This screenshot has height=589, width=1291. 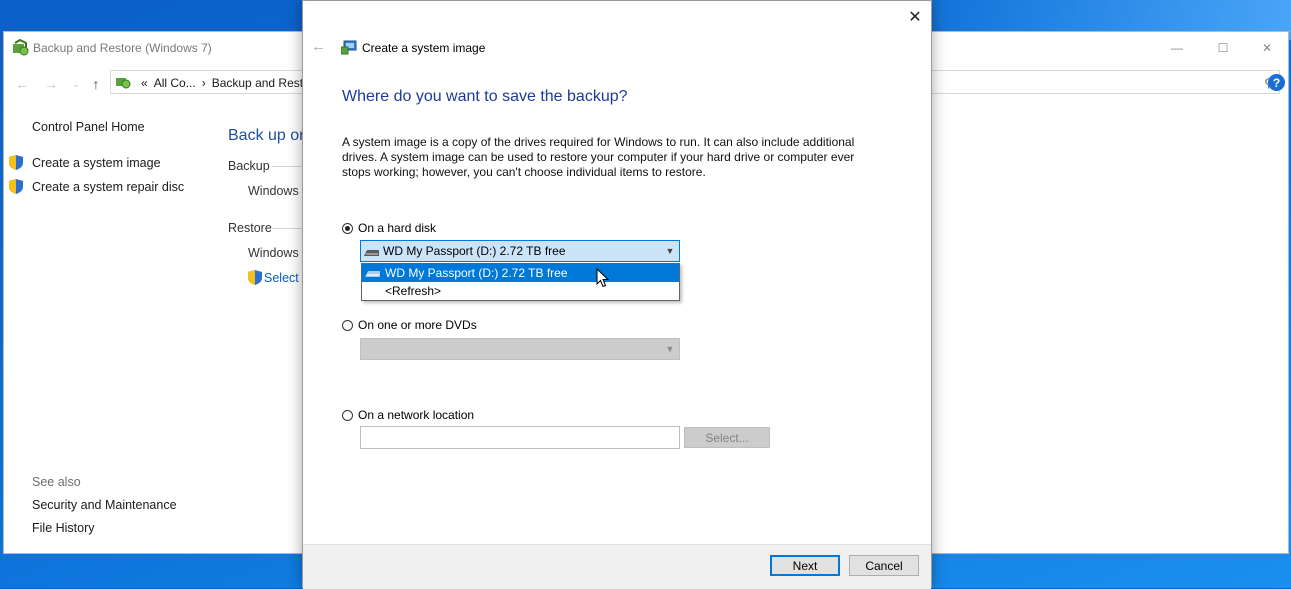 I want to click on breadcrumb-overflow: «, so click(x=144, y=83).